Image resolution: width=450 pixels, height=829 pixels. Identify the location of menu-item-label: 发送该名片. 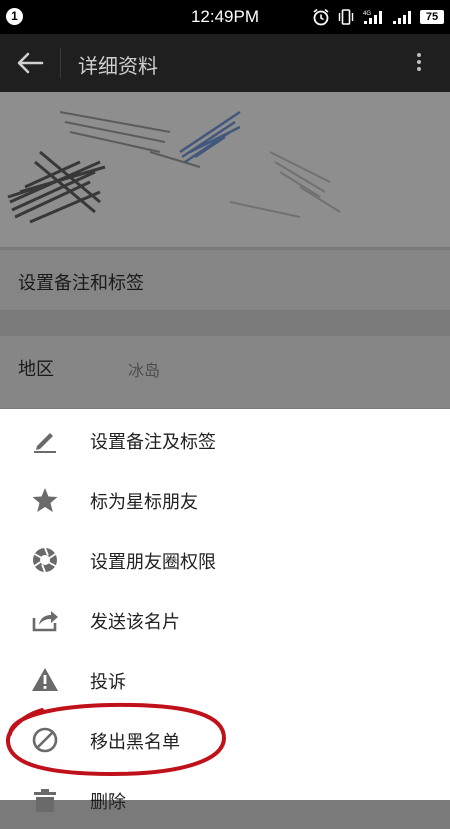
(135, 622).